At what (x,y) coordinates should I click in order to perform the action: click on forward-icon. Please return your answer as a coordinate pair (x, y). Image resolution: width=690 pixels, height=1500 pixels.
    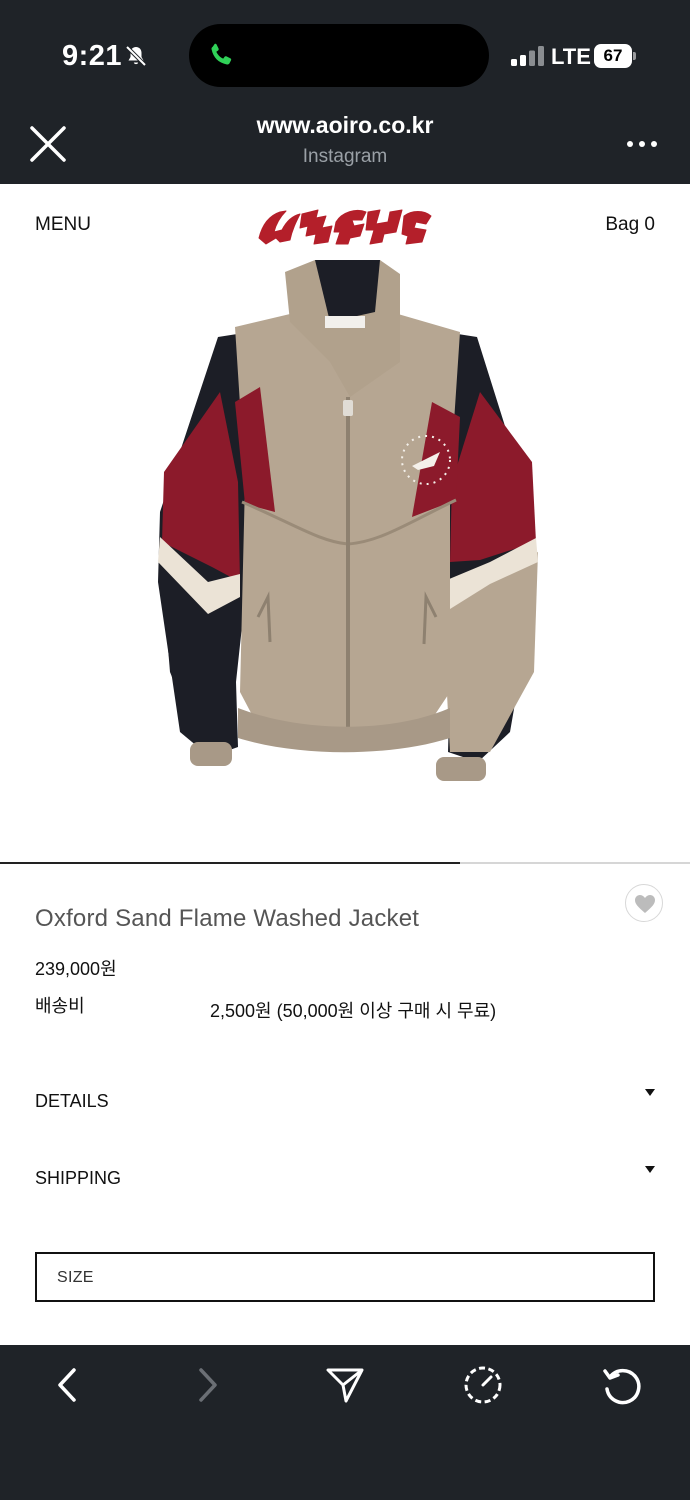
    Looking at the image, I should click on (207, 1385).